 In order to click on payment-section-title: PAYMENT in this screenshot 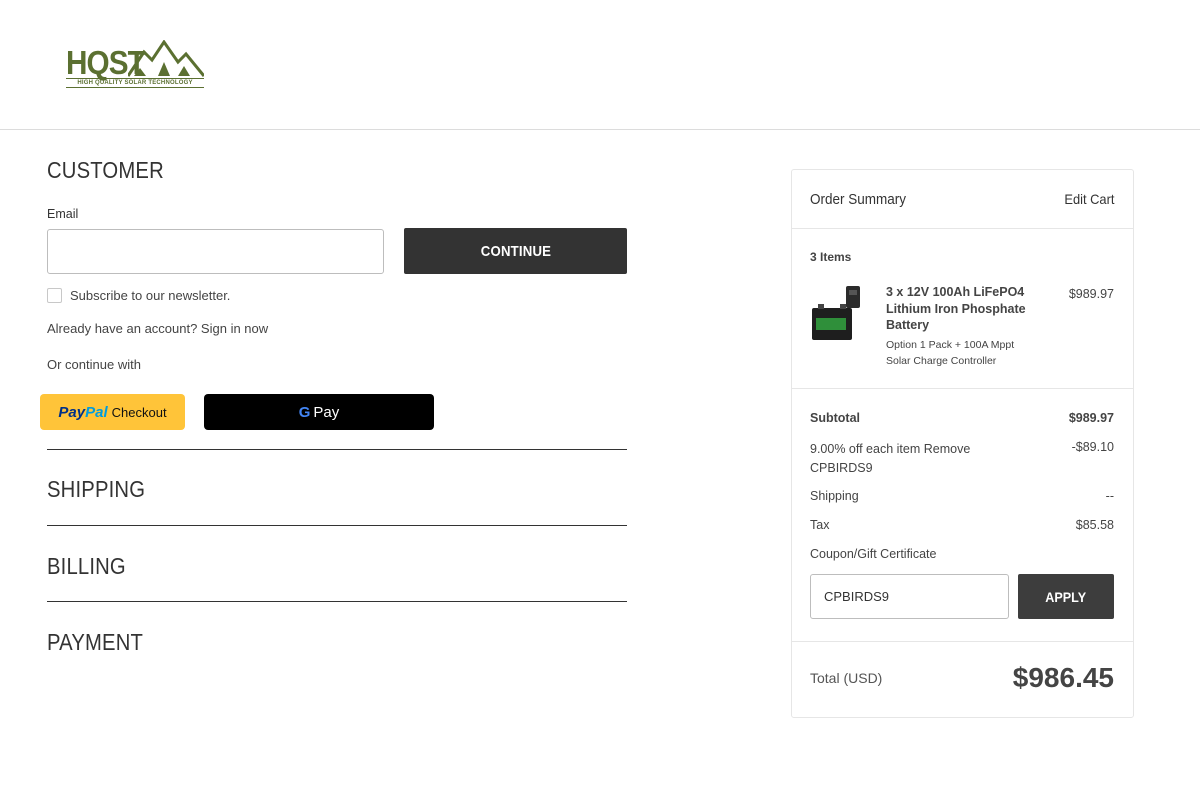, I will do `click(95, 642)`.